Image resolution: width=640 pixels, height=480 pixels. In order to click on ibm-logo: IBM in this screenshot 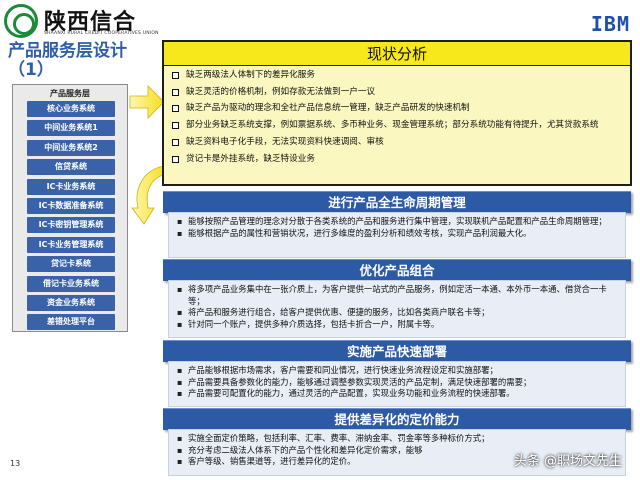, I will do `click(610, 24)`.